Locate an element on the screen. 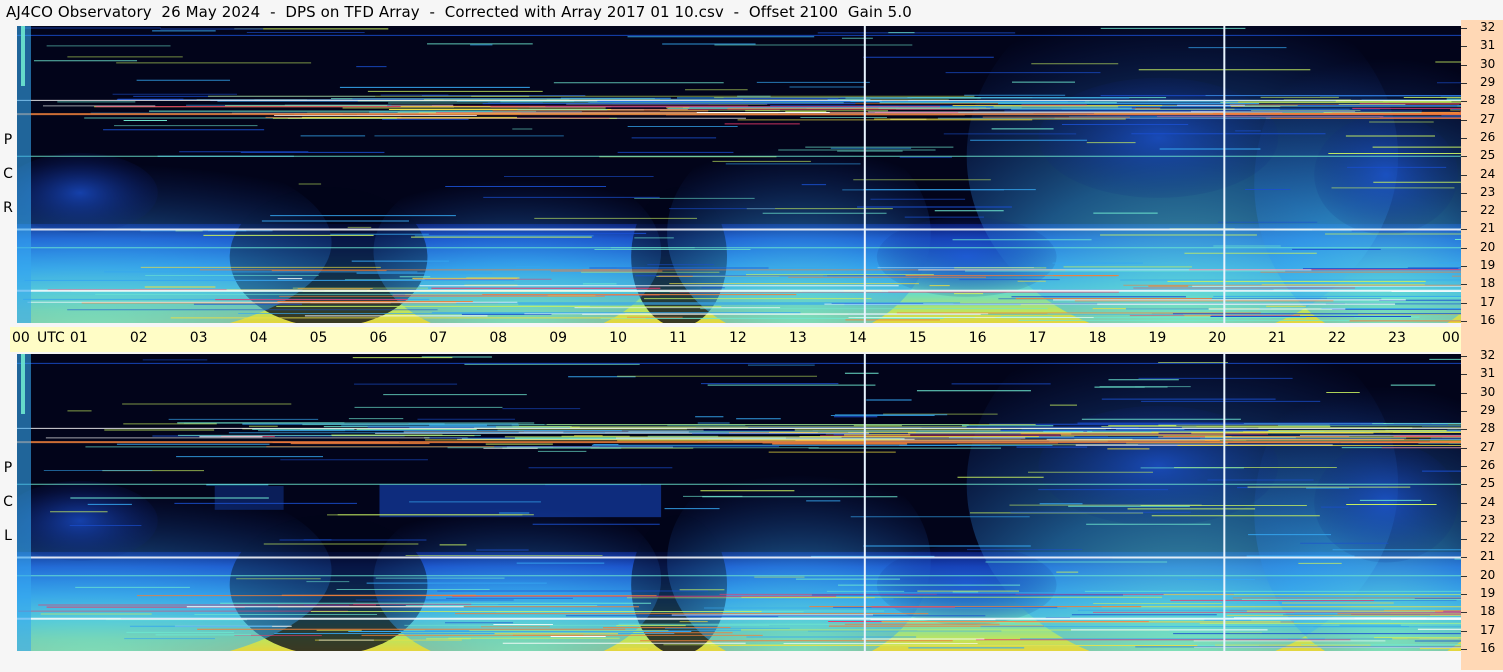 This screenshot has width=1503, height=672. time-tick: 19 is located at coordinates (1157, 338).